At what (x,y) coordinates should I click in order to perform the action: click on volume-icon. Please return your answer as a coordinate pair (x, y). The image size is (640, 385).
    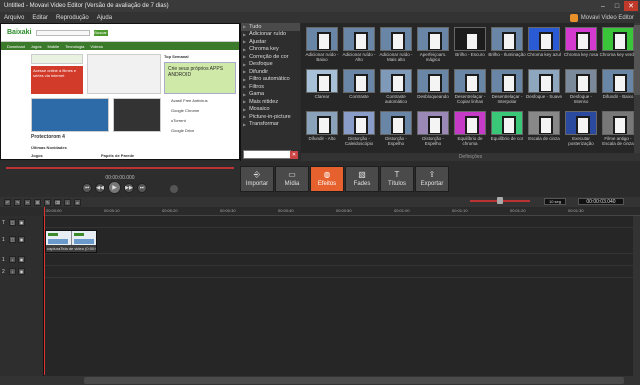
    Looking at the image, I should click on (174, 189).